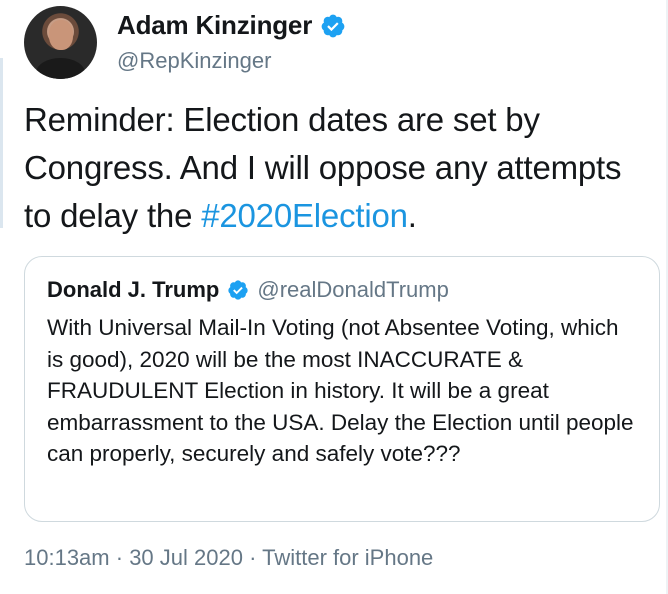 The image size is (668, 594). Describe the element at coordinates (61, 35) in the screenshot. I see `avatar-face` at that location.